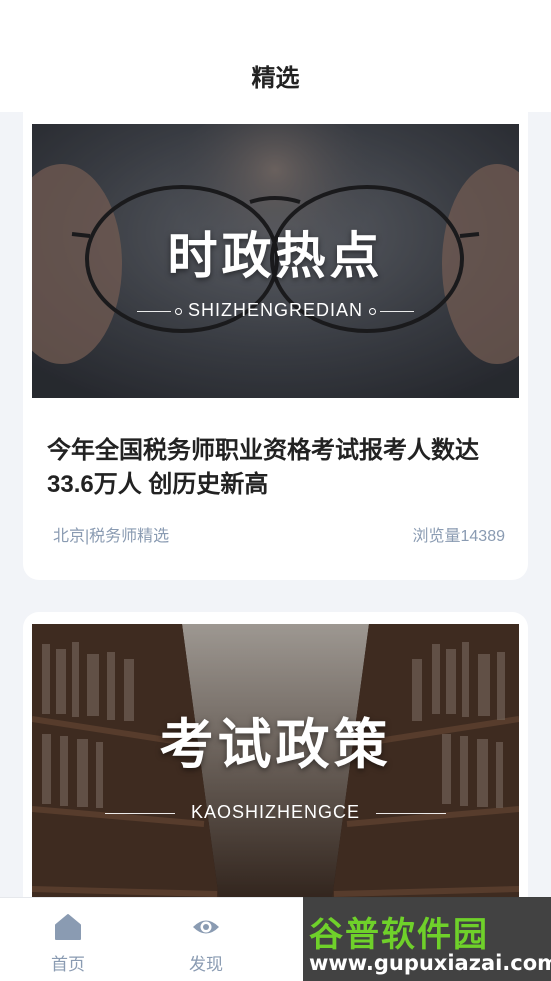  Describe the element at coordinates (459, 536) in the screenshot. I see `article-views: 浏览量14389` at that location.